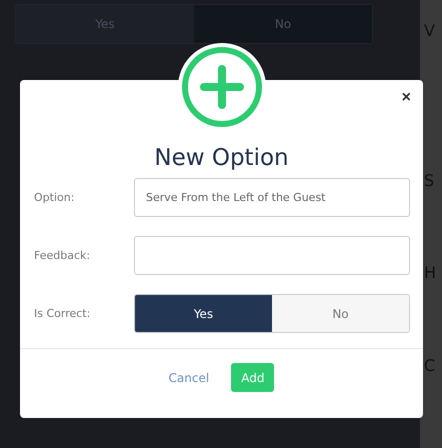  What do you see at coordinates (203, 313) in the screenshot?
I see `toggle-option: Yes` at bounding box center [203, 313].